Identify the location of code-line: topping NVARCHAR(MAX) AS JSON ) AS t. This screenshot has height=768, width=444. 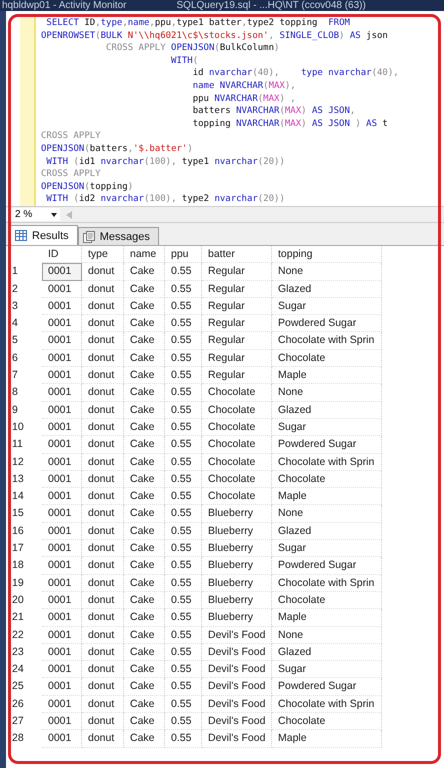
(290, 124).